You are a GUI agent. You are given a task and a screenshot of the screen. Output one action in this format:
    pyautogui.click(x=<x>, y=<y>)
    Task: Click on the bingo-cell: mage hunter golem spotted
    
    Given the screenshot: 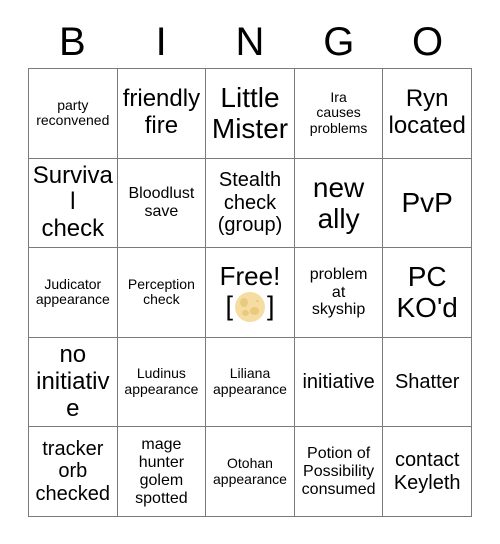 What is the action you would take?
    pyautogui.click(x=162, y=472)
    